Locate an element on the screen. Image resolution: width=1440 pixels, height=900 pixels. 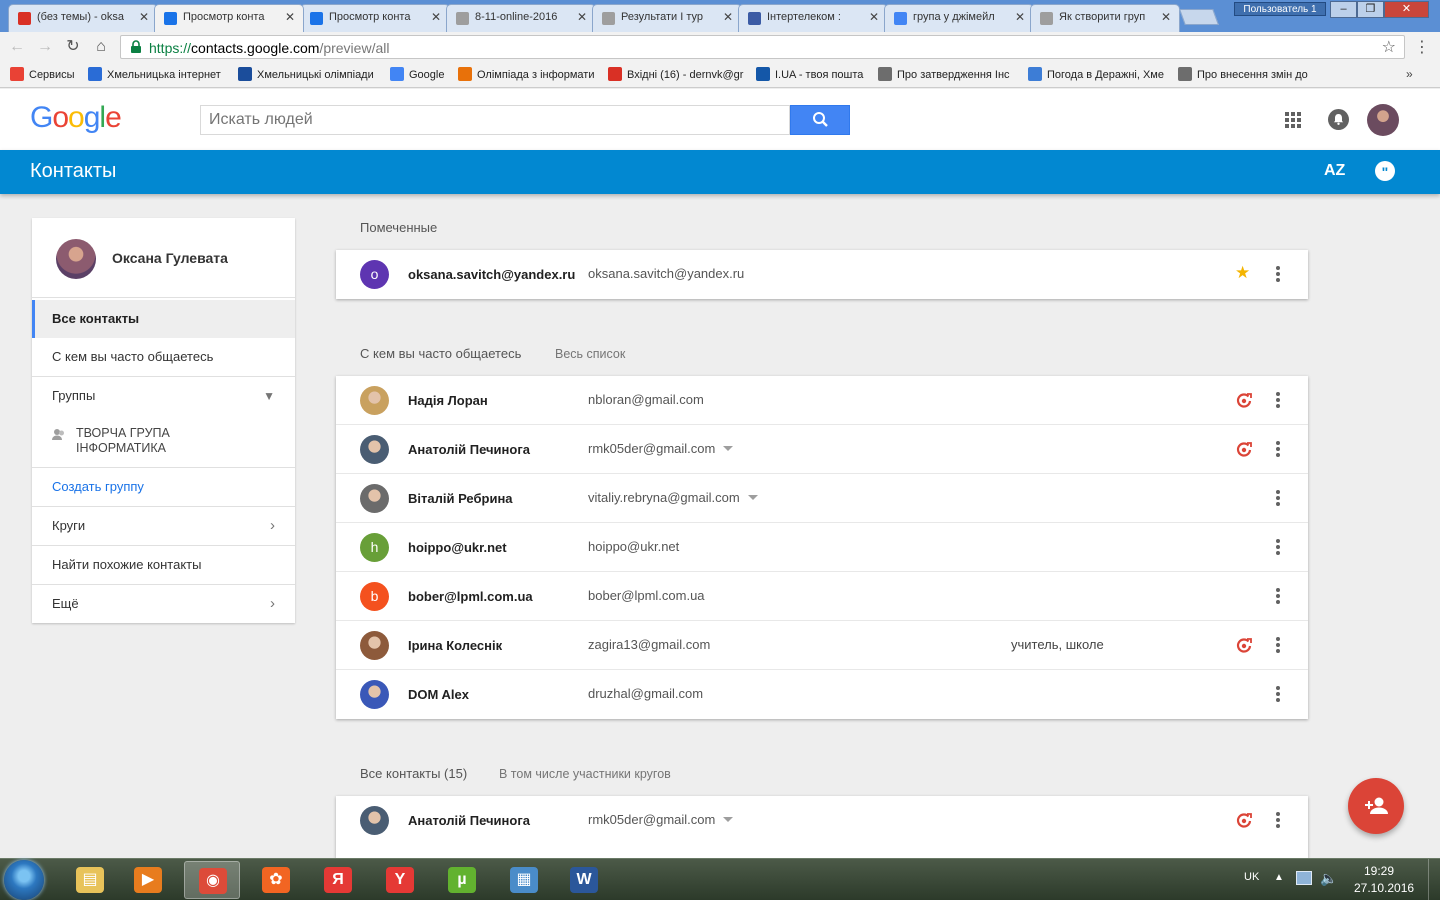
bookmark-star-icon: ☆ is located at coordinates (1389, 47).